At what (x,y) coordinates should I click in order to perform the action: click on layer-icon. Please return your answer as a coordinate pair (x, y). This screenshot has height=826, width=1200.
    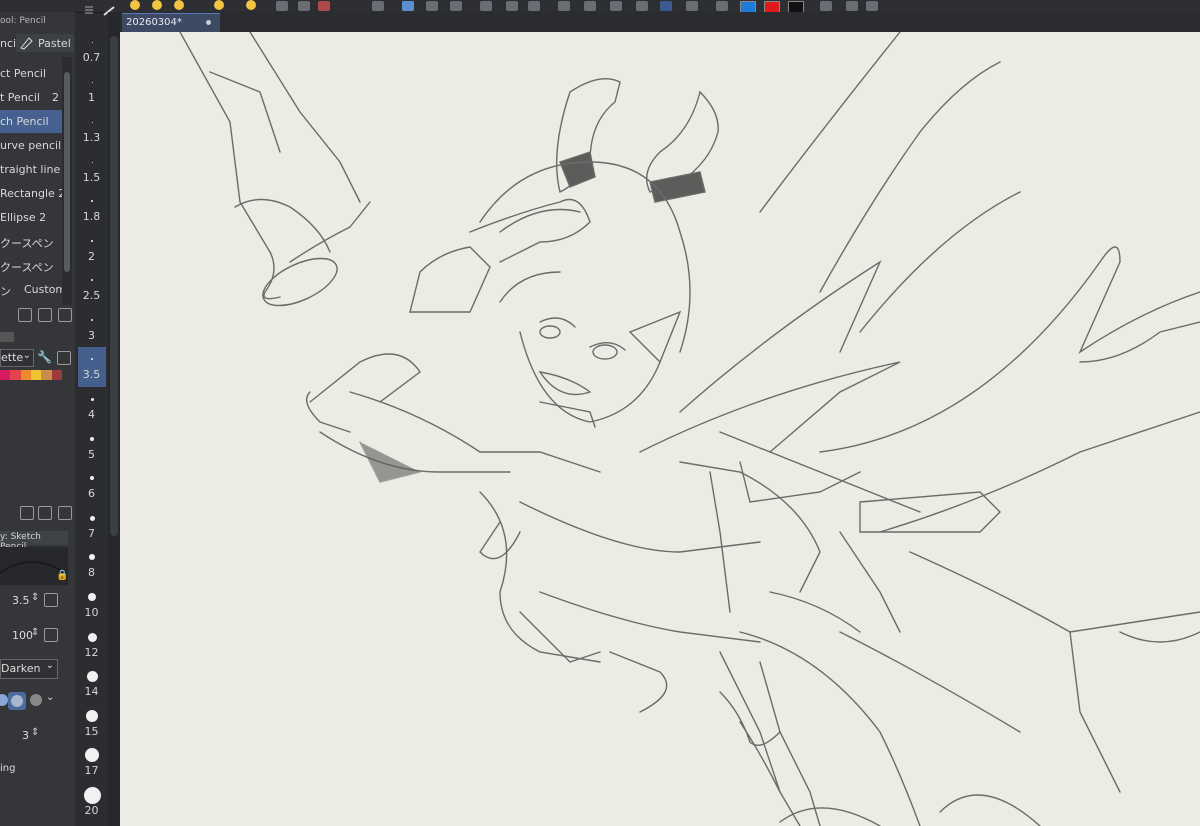
    Looking at the image, I should click on (282, 6).